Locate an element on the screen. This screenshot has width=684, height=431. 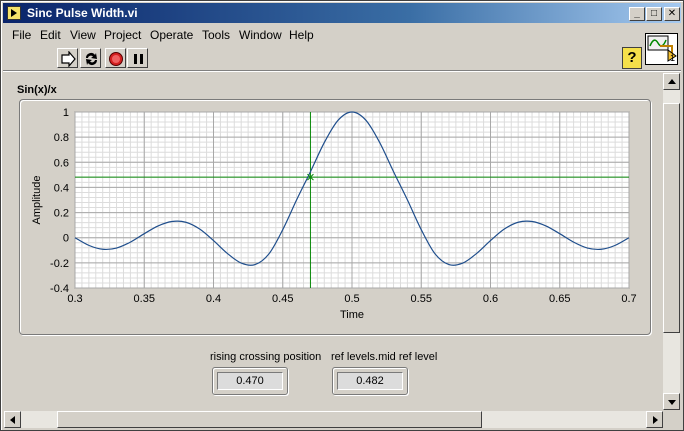
abort-stop-icon is located at coordinates (116, 59).